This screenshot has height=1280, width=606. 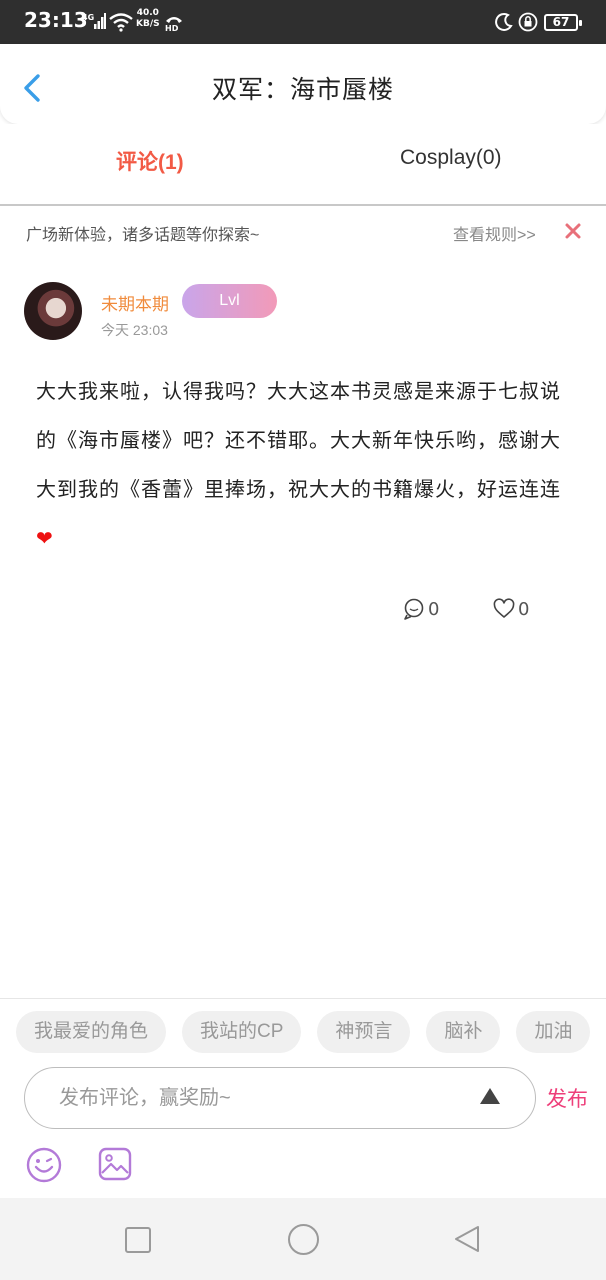 What do you see at coordinates (56, 20) in the screenshot?
I see `status-time: 23:13` at bounding box center [56, 20].